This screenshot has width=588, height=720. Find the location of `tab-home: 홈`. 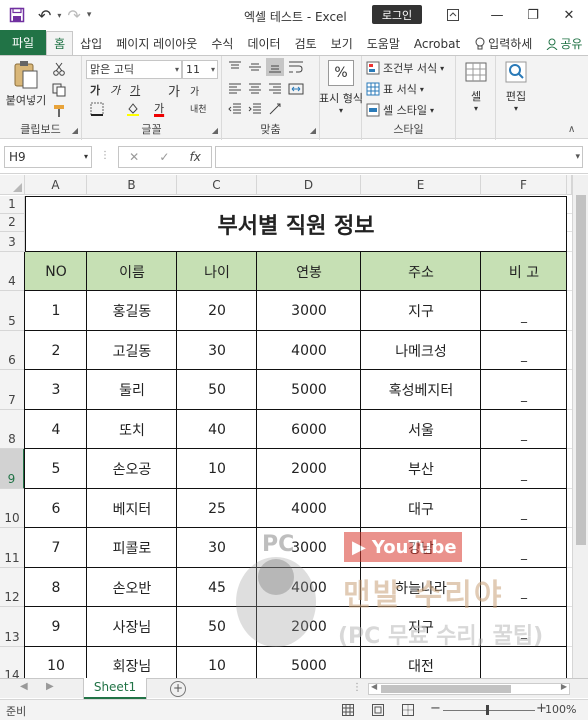

tab-home: 홈 is located at coordinates (60, 43).